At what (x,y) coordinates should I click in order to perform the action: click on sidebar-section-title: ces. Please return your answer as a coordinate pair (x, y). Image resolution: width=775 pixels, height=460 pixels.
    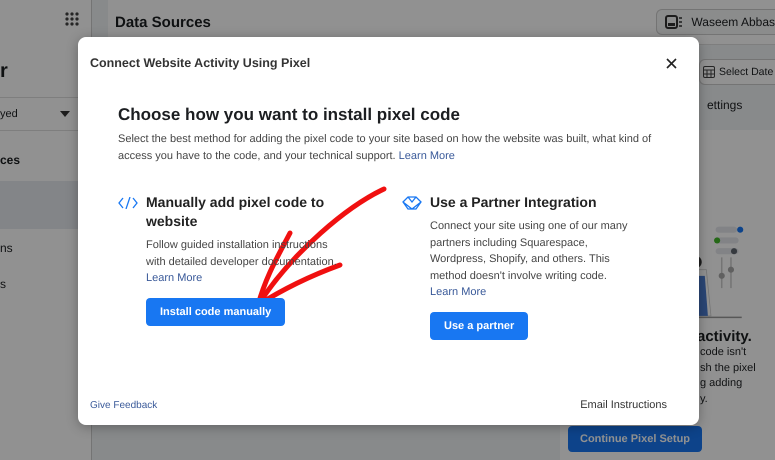
    Looking at the image, I should click on (11, 160).